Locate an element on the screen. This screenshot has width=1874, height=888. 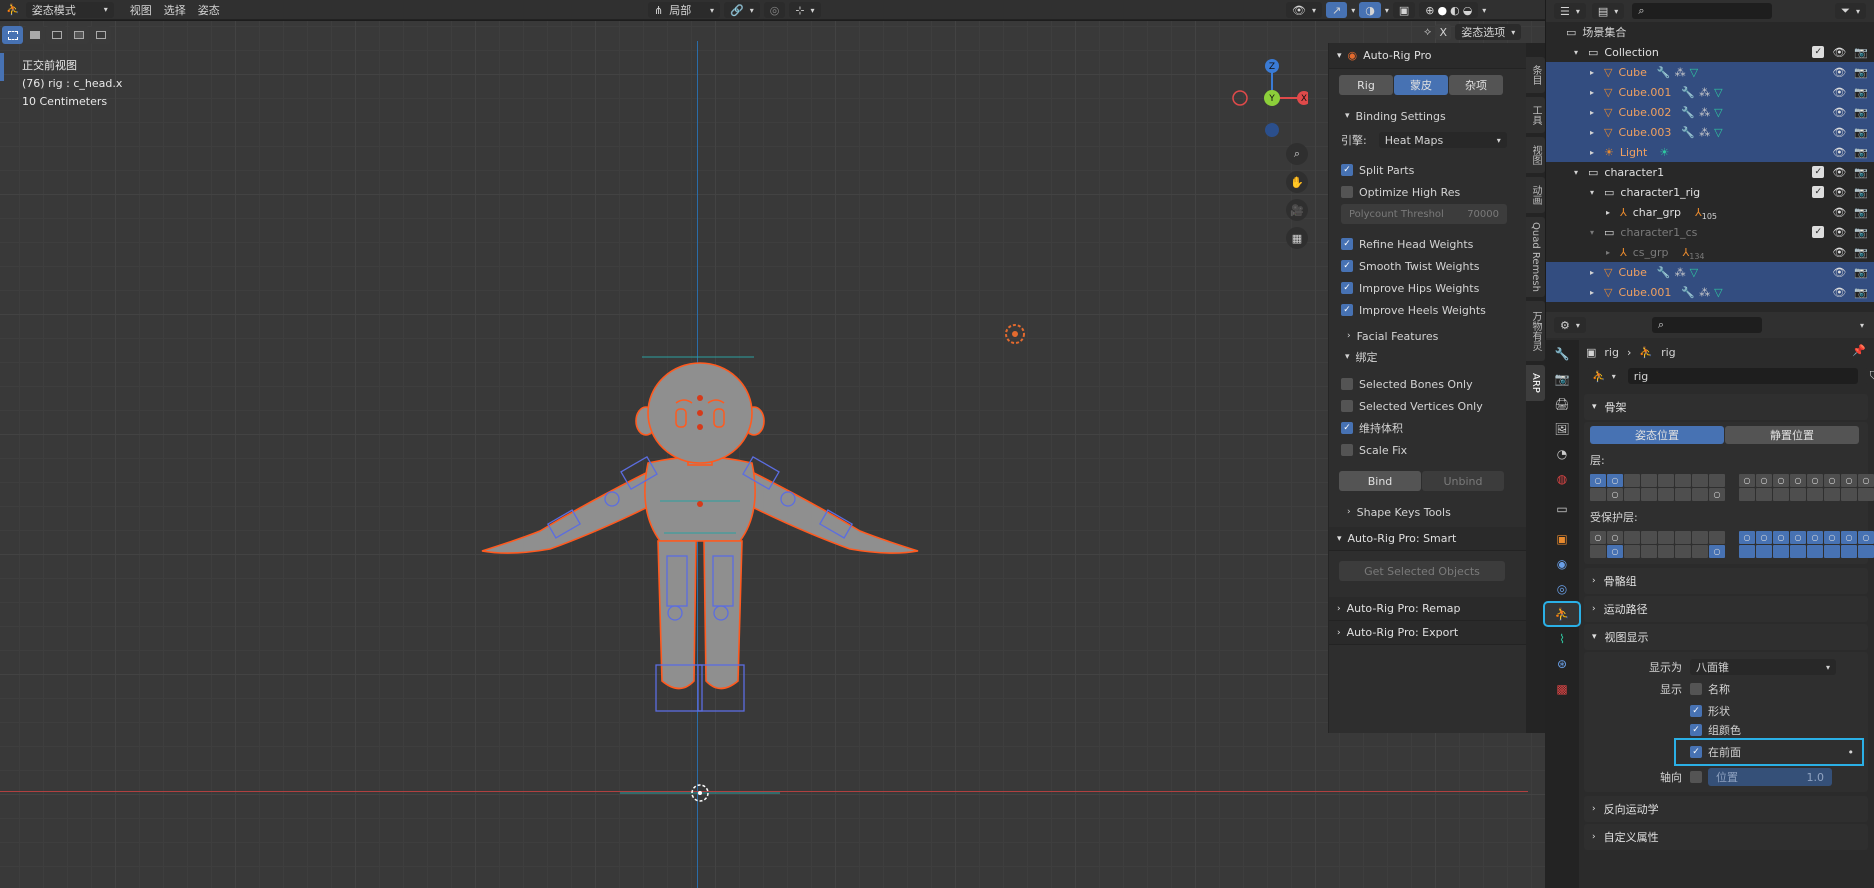
pose-position-button: 姿态位置 is located at coordinates (1657, 435).